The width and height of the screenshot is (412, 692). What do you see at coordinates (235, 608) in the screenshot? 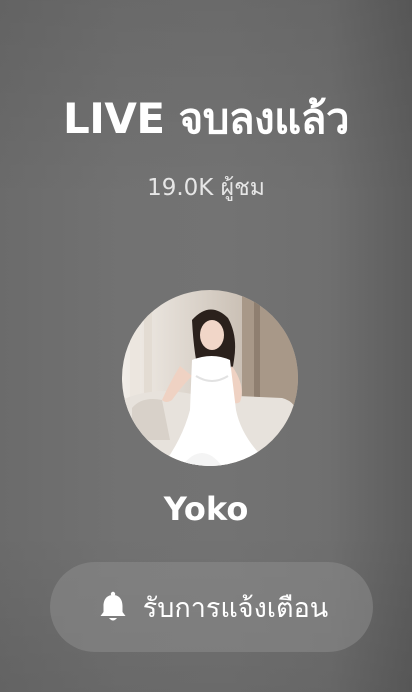
I see `get-notifications-label: รับการแจ้งเตือน` at bounding box center [235, 608].